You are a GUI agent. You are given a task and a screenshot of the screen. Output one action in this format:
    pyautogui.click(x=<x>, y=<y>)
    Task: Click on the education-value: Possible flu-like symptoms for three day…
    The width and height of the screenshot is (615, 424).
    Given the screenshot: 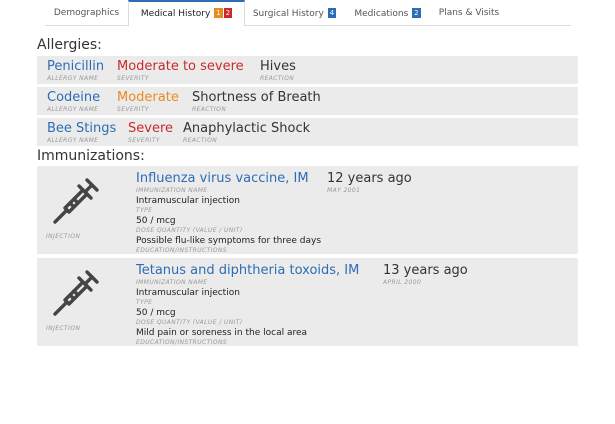 What is the action you would take?
    pyautogui.click(x=229, y=241)
    